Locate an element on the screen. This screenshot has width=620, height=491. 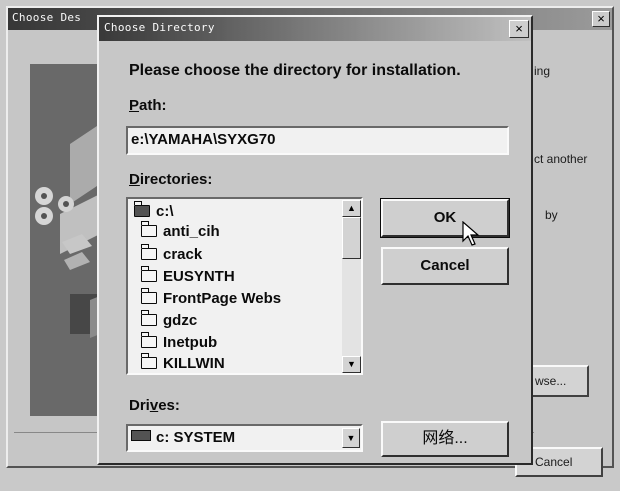
background-text-3: by is located at coordinates (551, 215).